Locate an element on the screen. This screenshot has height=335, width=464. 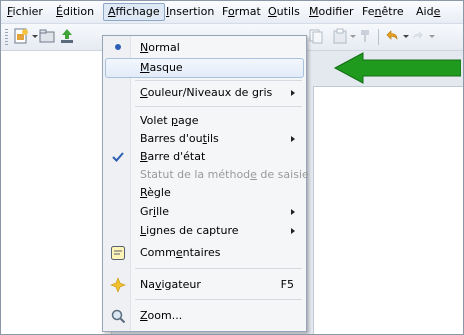
comments-icon is located at coordinates (118, 253).